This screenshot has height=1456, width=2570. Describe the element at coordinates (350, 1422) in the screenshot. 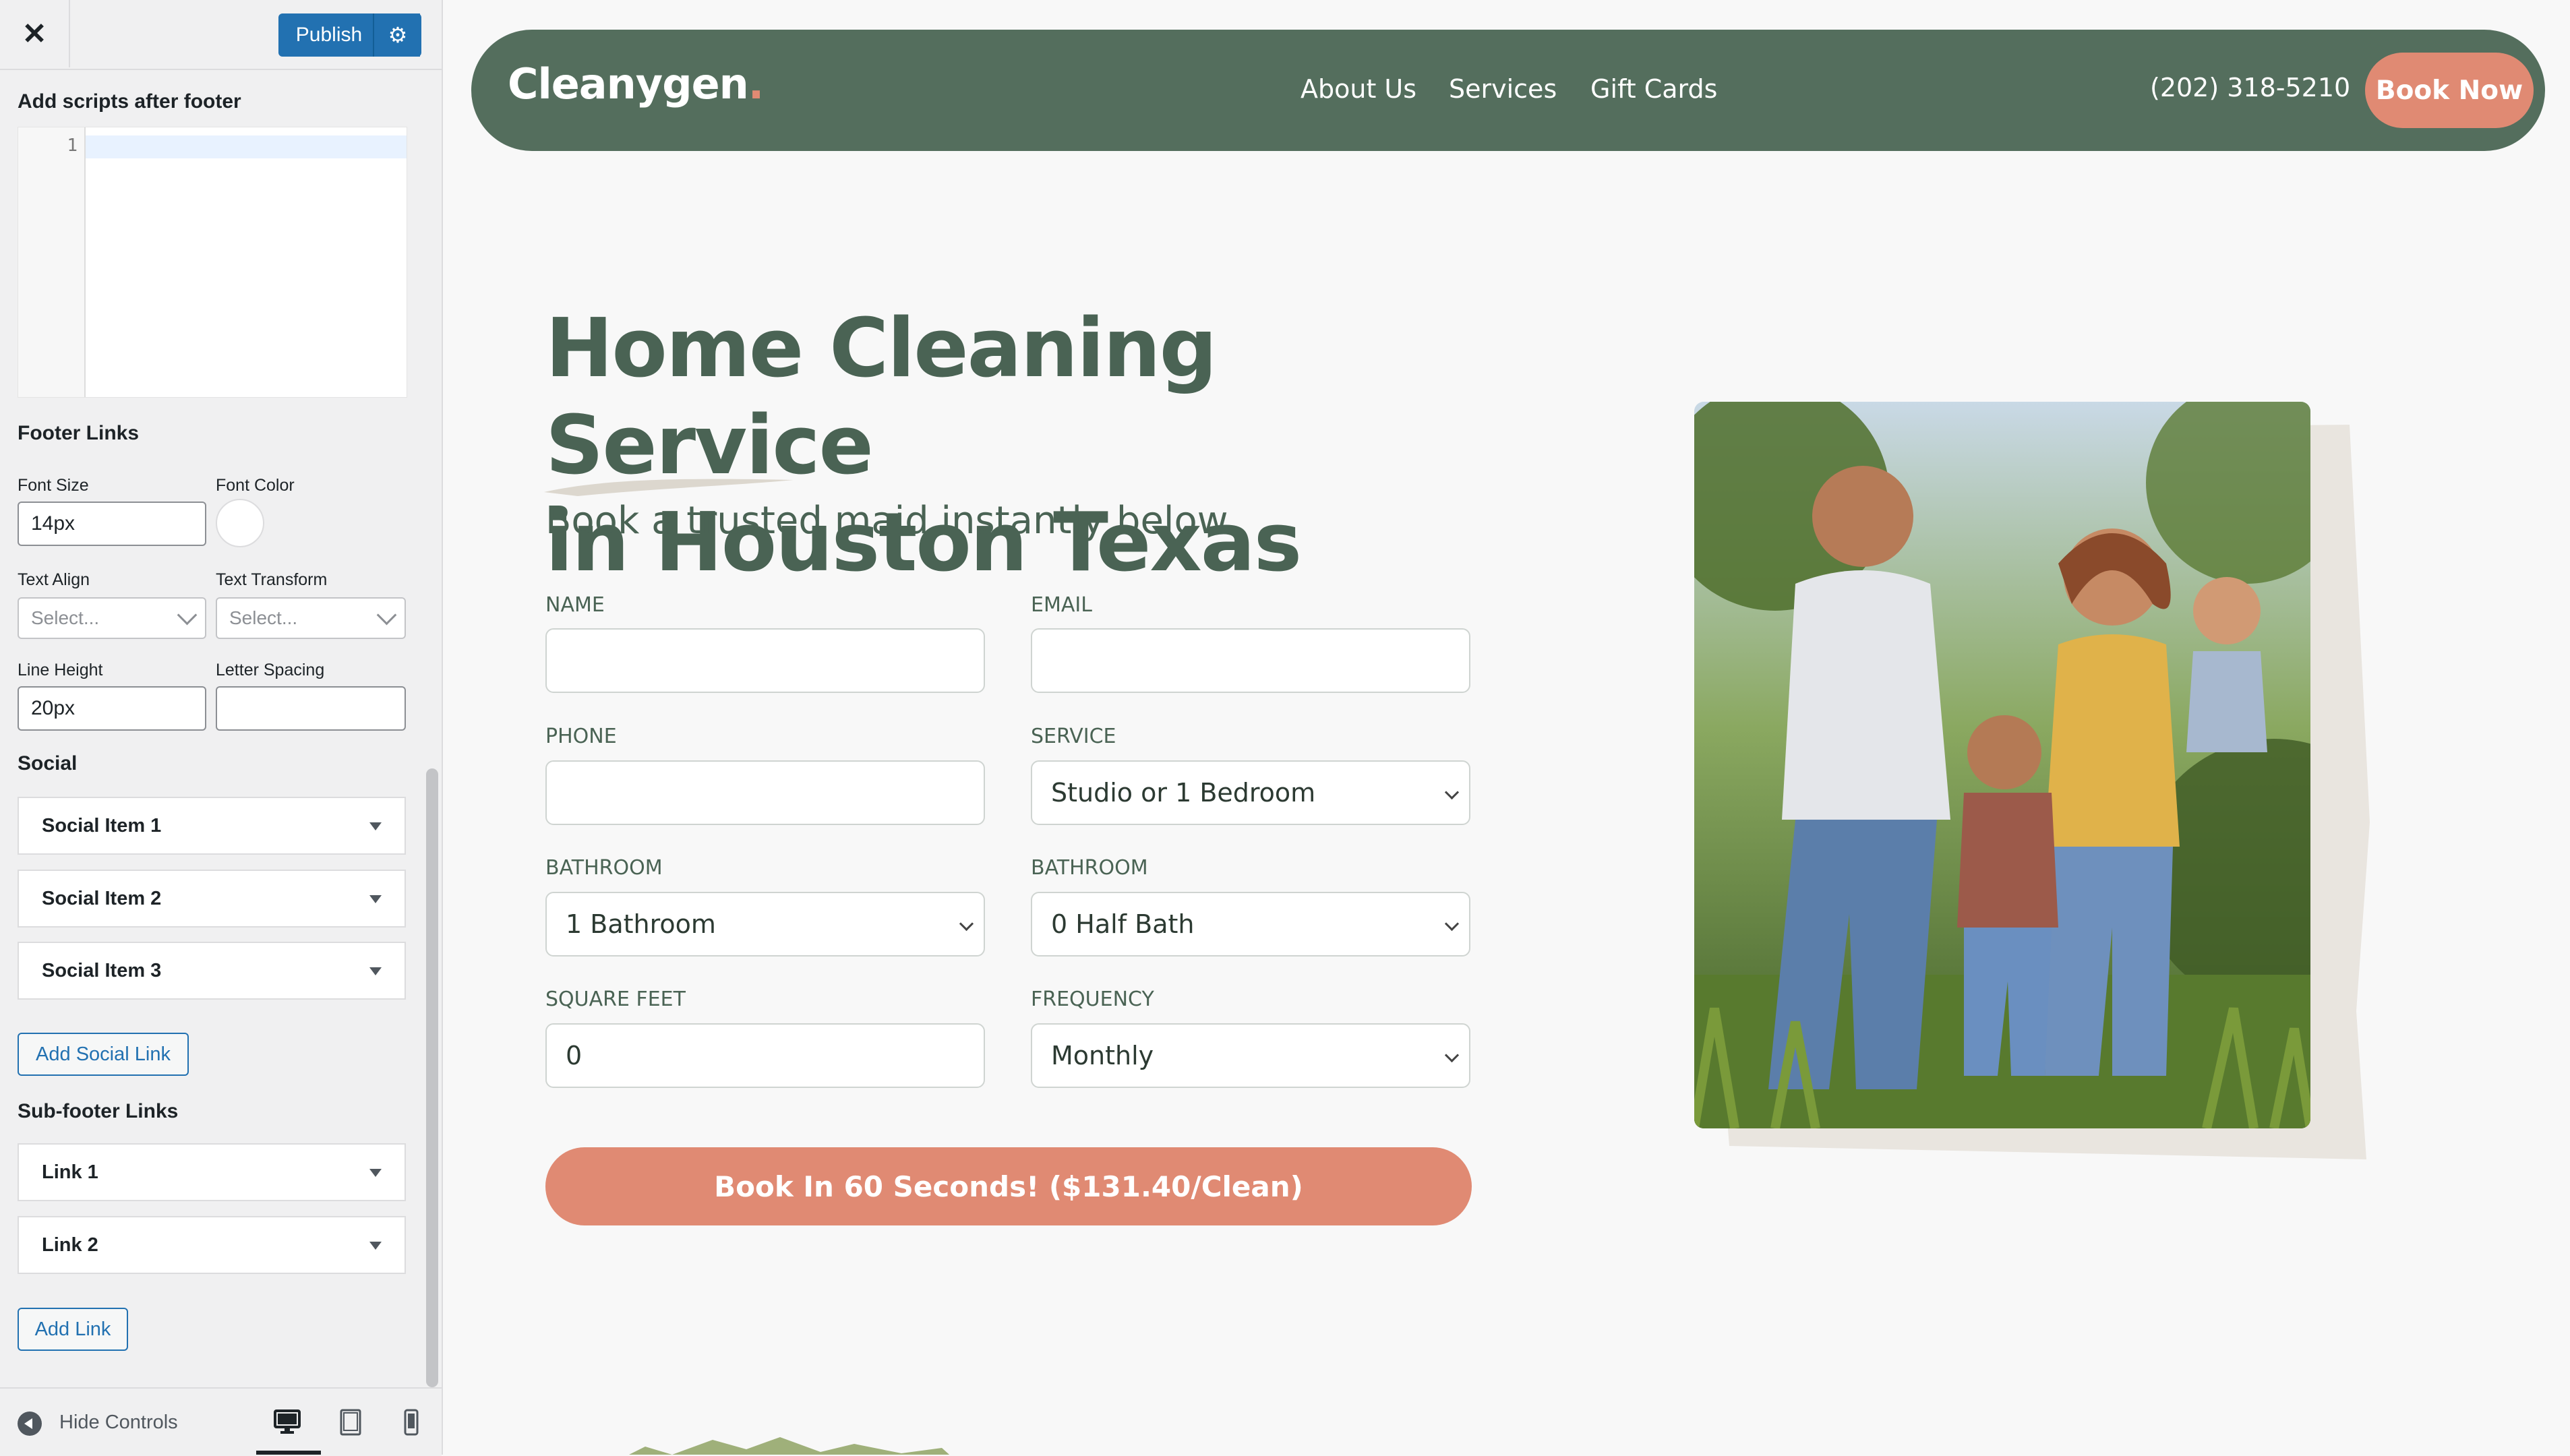

I see `tablet-icon` at that location.